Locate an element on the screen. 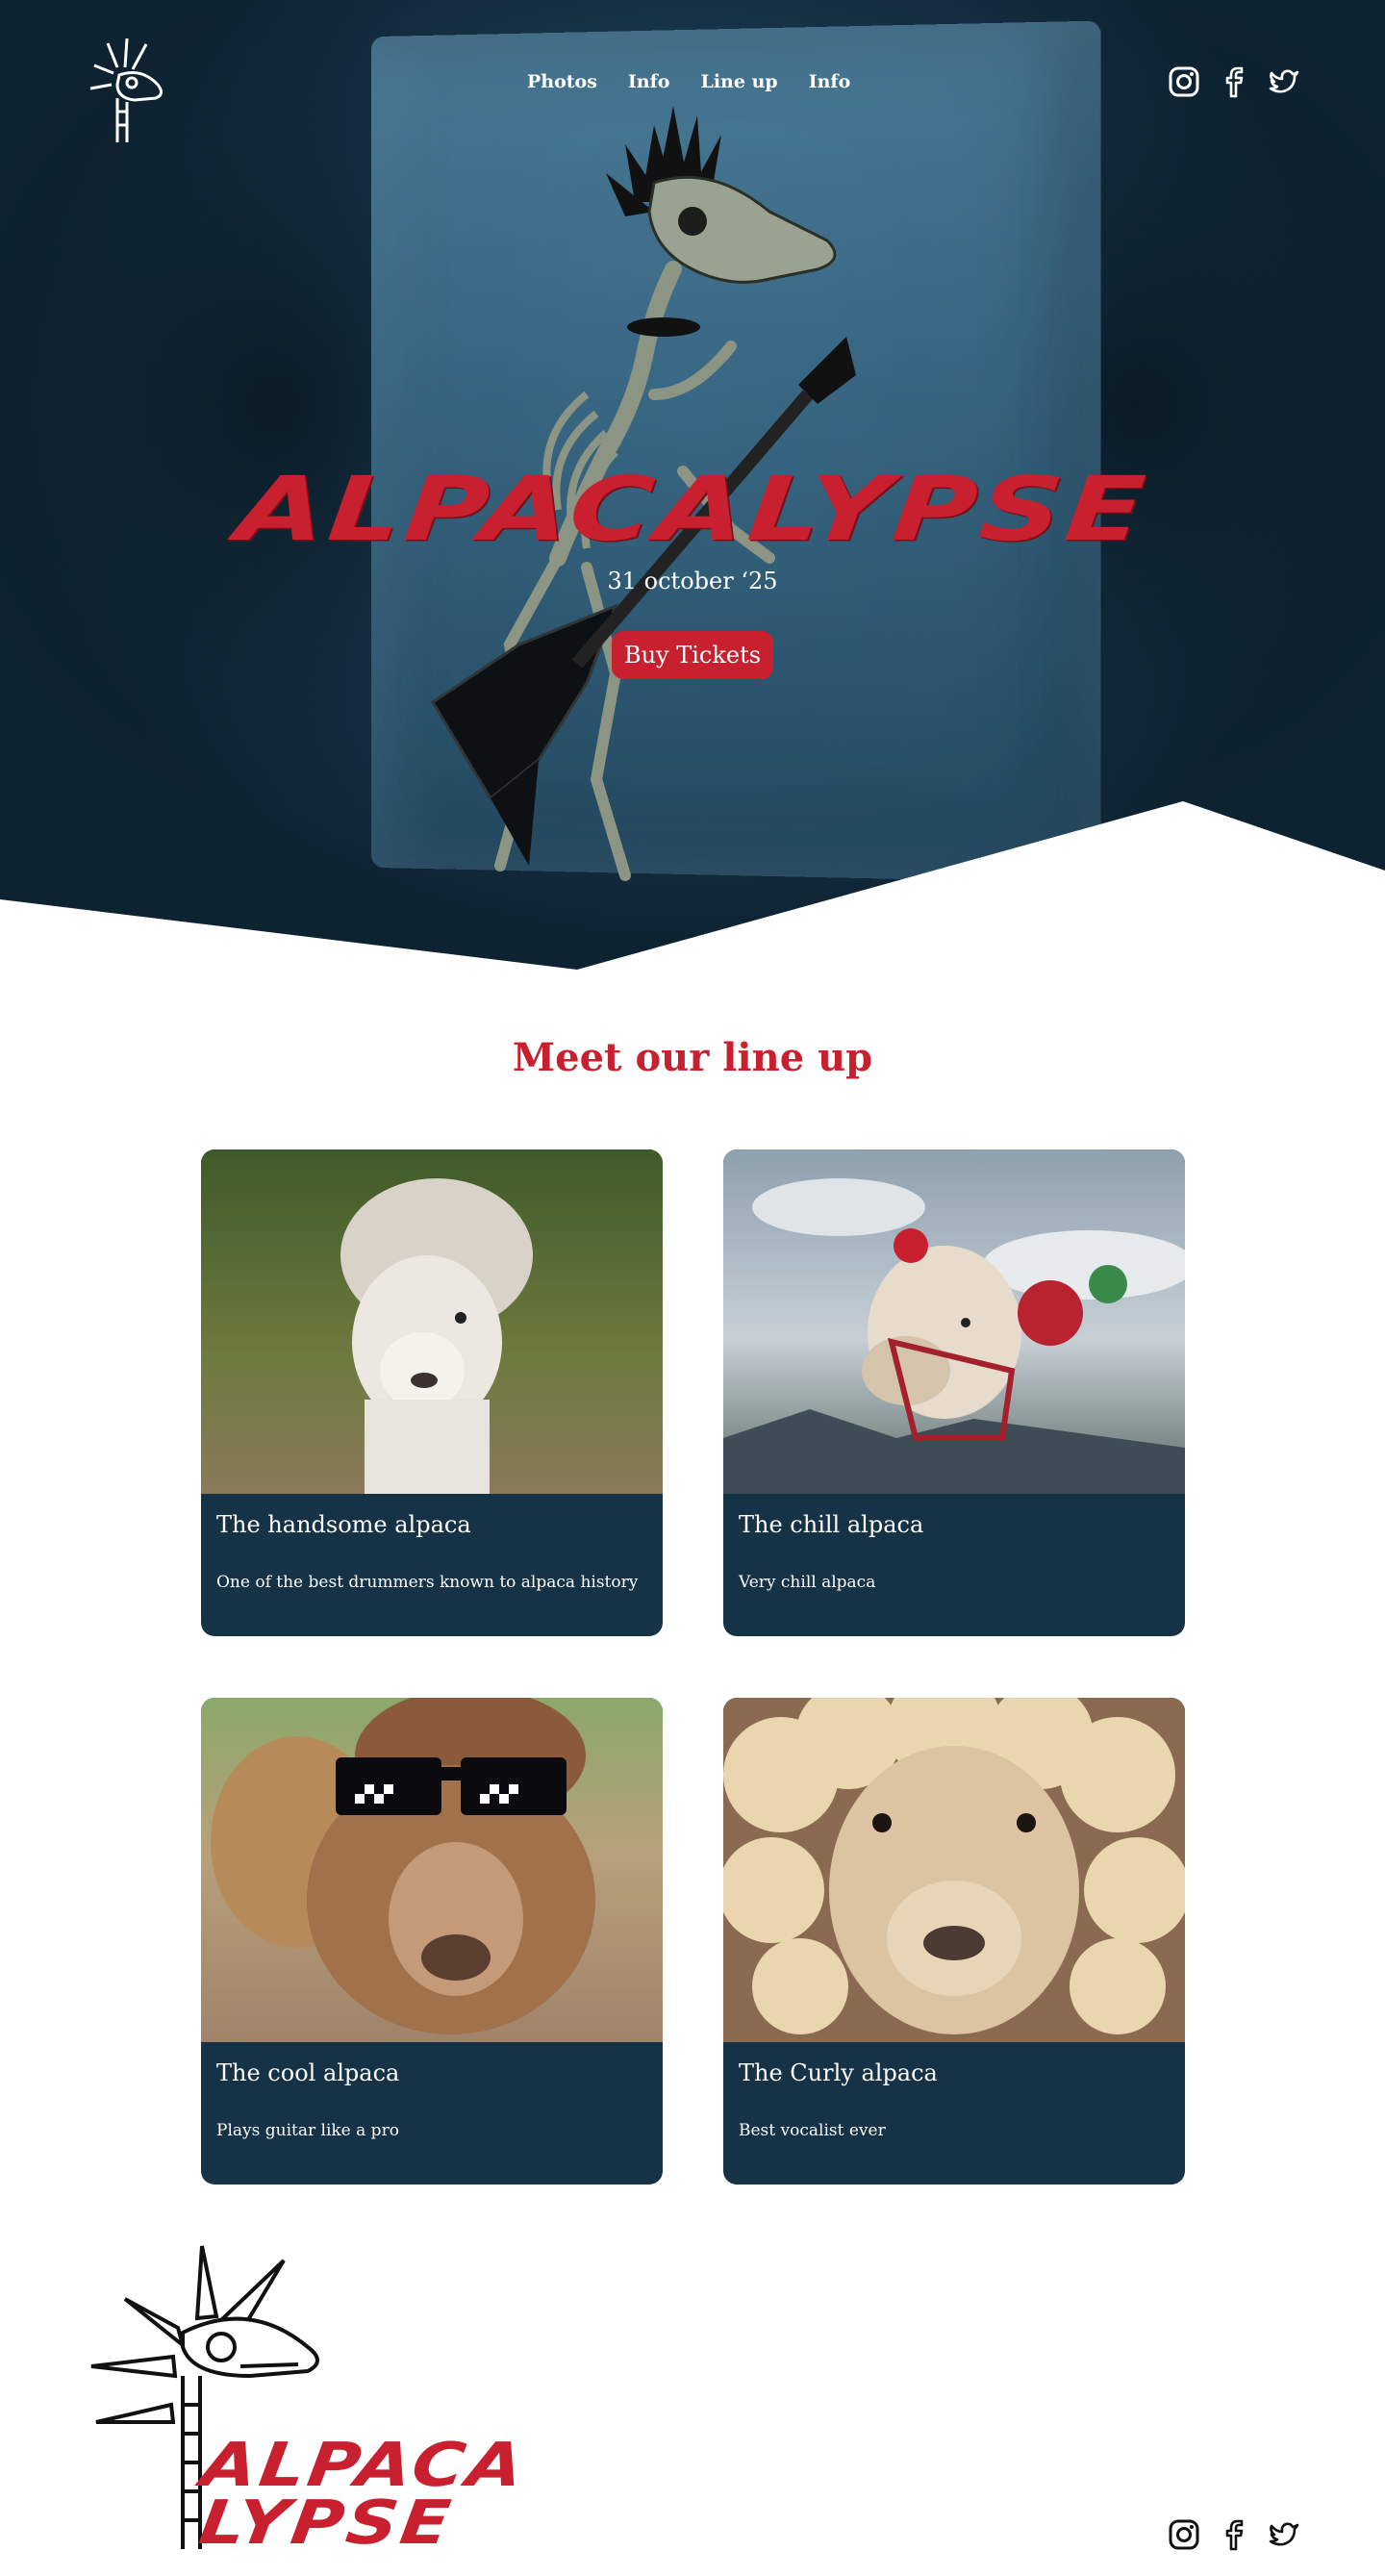 The image size is (1385, 2576). card-description: Plays guitar like a pro is located at coordinates (307, 2130).